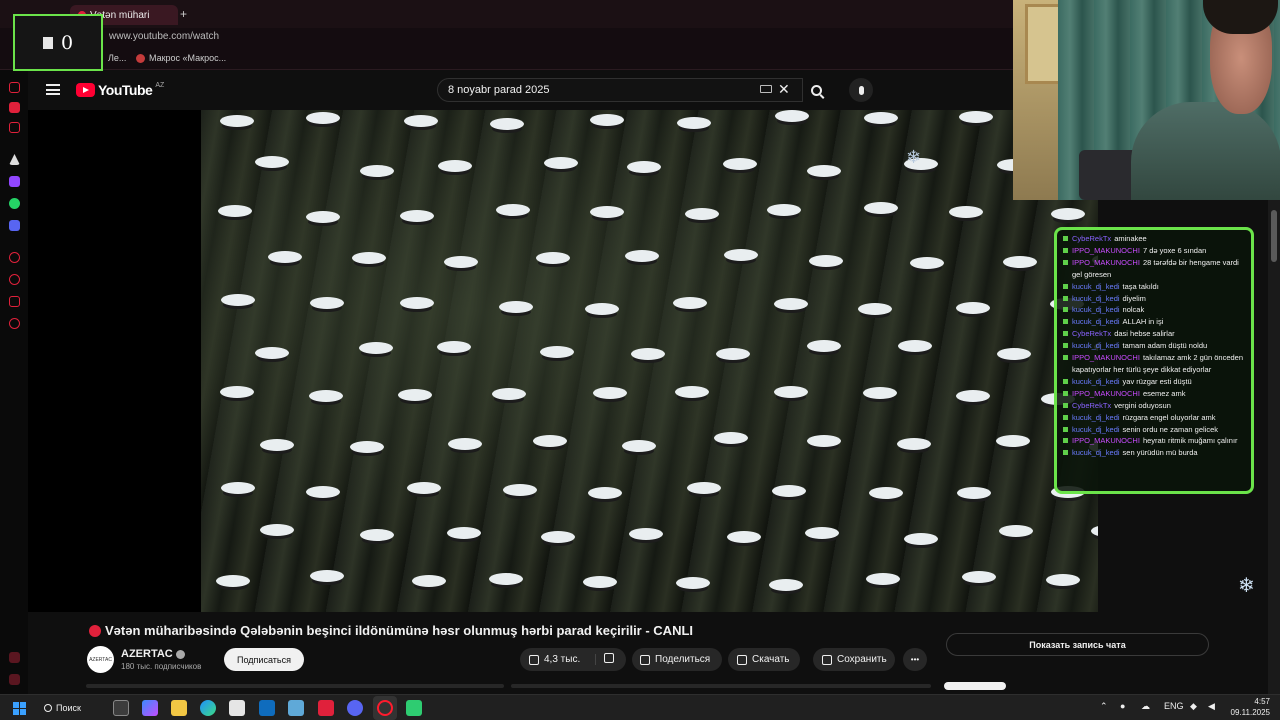  What do you see at coordinates (14, 87) in the screenshot?
I see `sidebar-pin-icon` at bounding box center [14, 87].